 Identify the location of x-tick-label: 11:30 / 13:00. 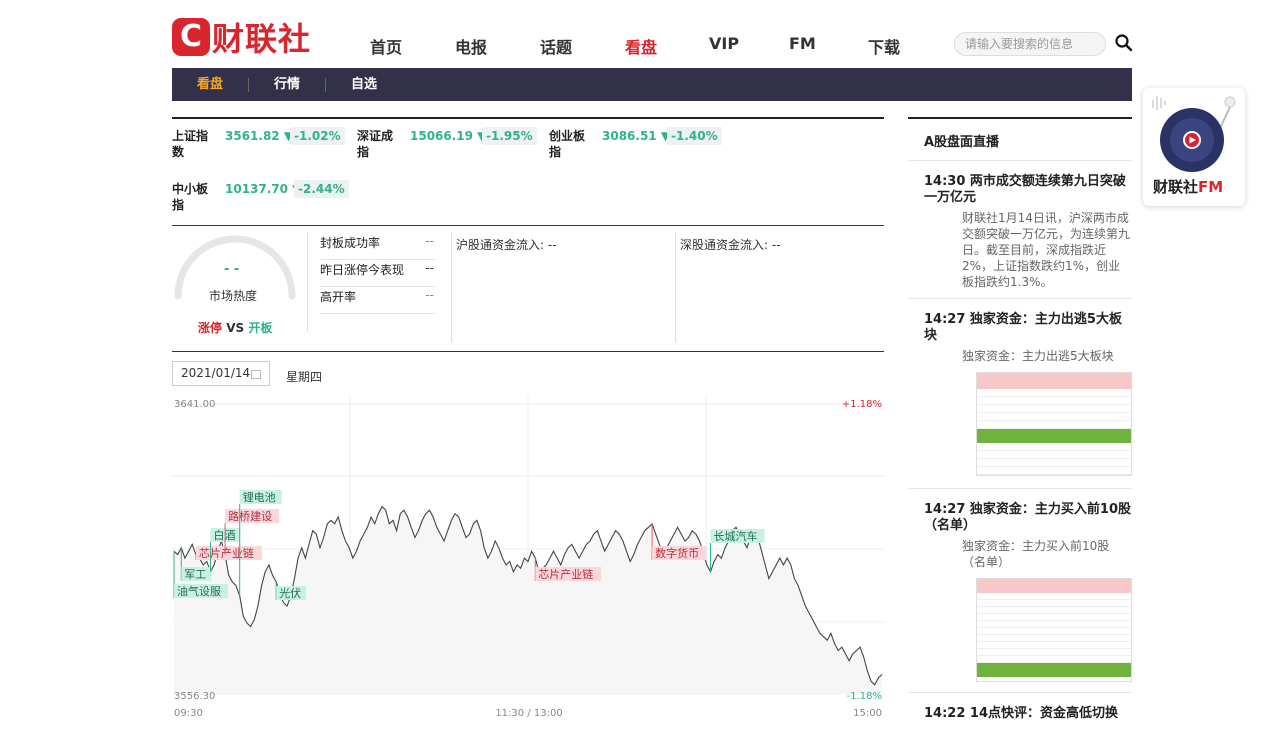
(528, 713).